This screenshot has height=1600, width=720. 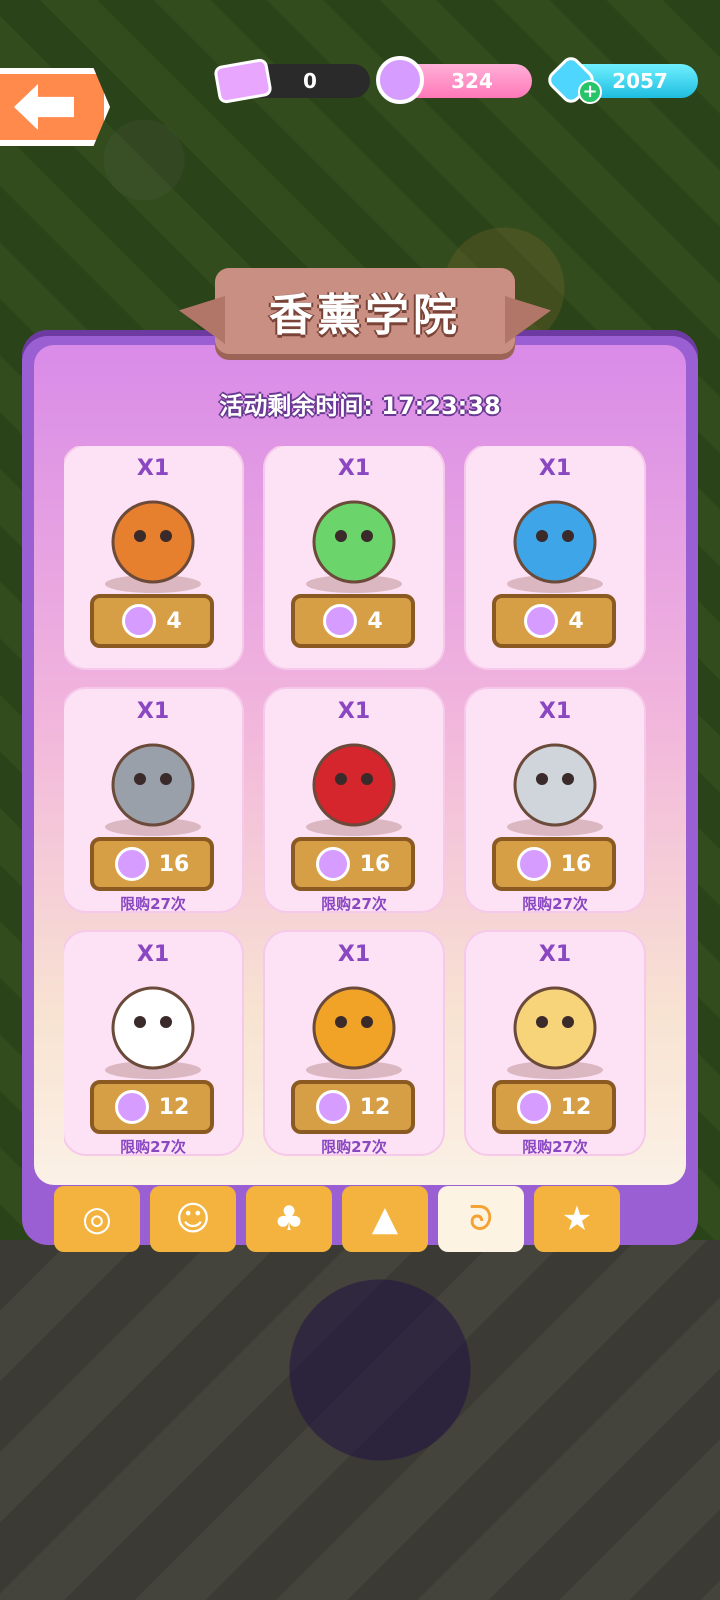 I want to click on snail-bag-icon: ᘐ, so click(x=481, y=1219).